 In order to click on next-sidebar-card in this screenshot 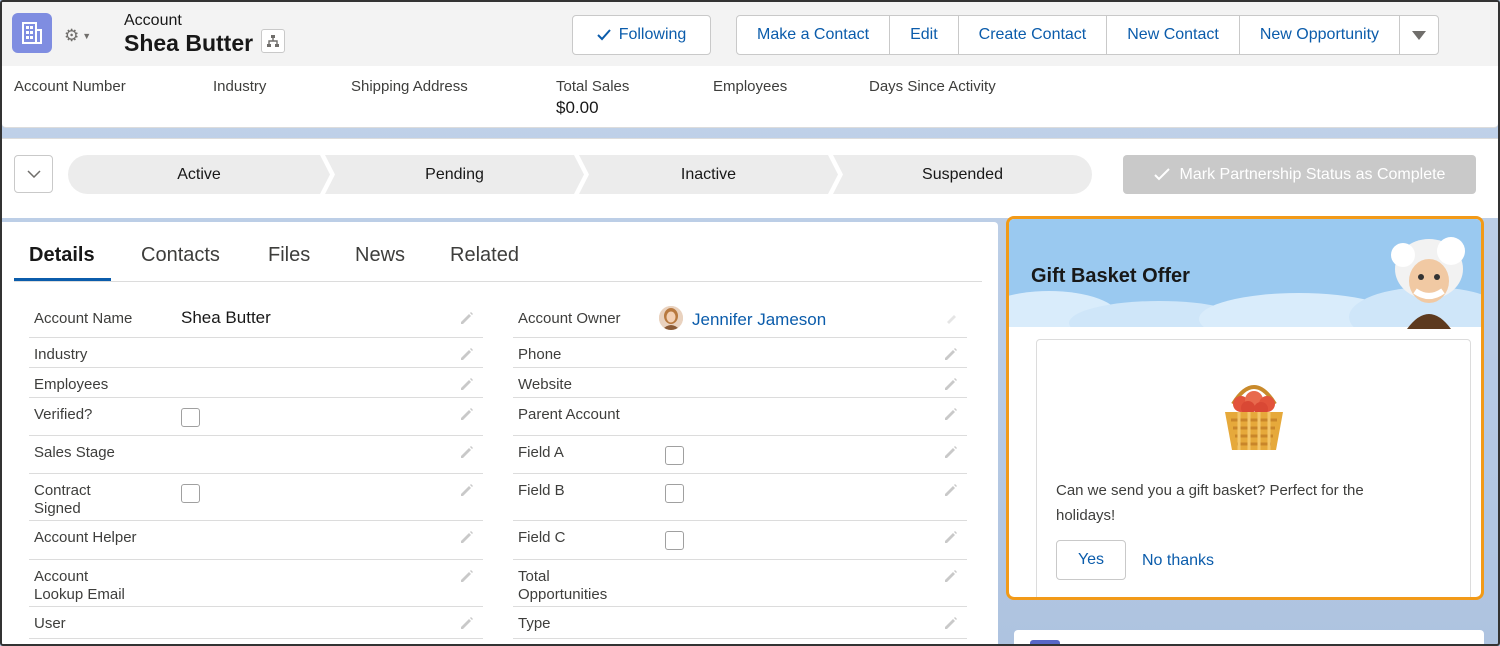, I will do `click(1249, 637)`.